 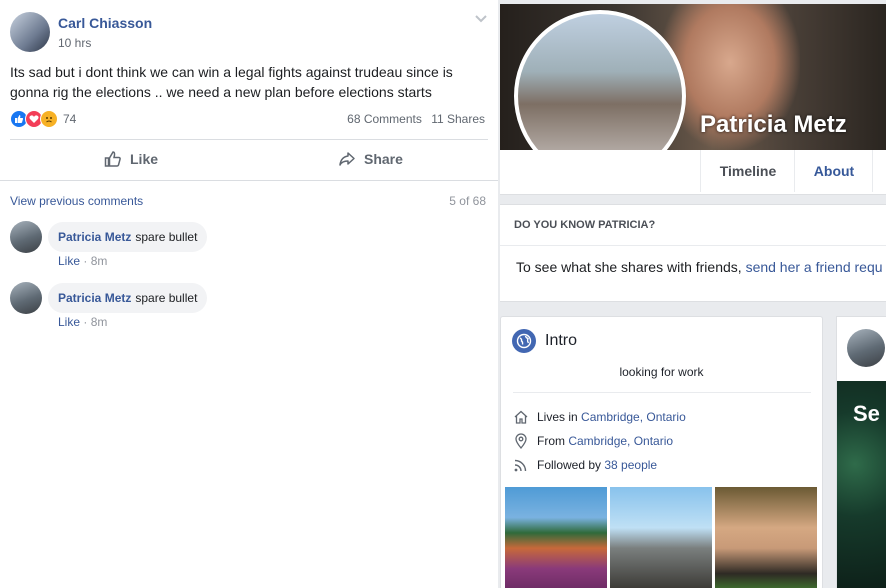 I want to click on thumbs-up-icon, so click(x=112, y=159).